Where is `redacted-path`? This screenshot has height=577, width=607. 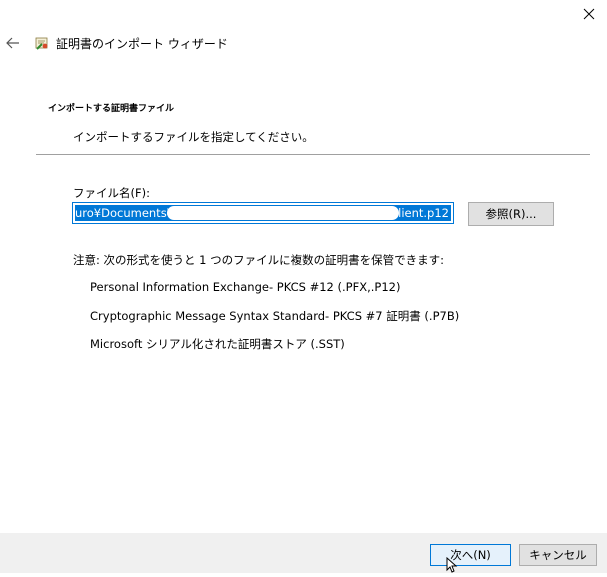
redacted-path is located at coordinates (283, 213).